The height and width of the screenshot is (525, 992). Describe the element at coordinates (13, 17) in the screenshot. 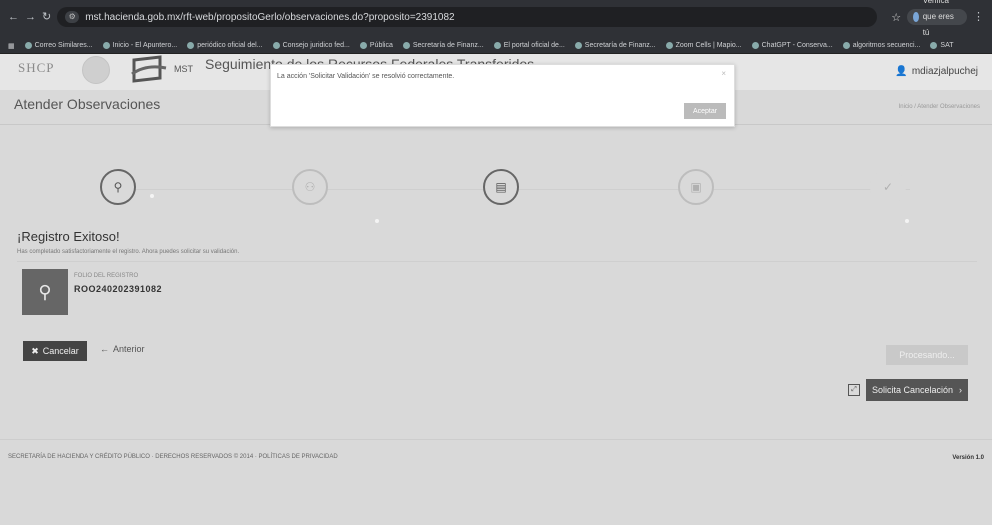

I see `back-icon: ←` at that location.